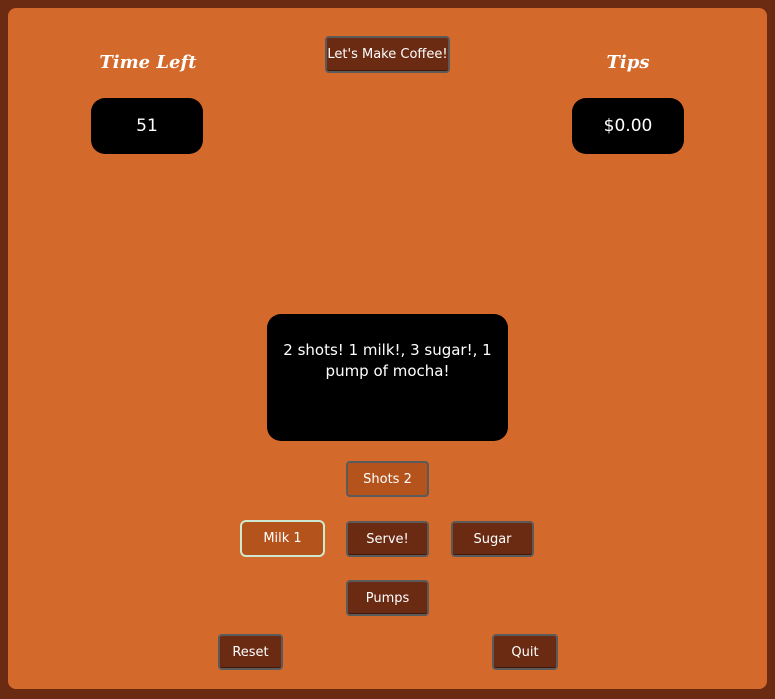 This screenshot has height=699, width=775. I want to click on time-left-display: 51, so click(147, 126).